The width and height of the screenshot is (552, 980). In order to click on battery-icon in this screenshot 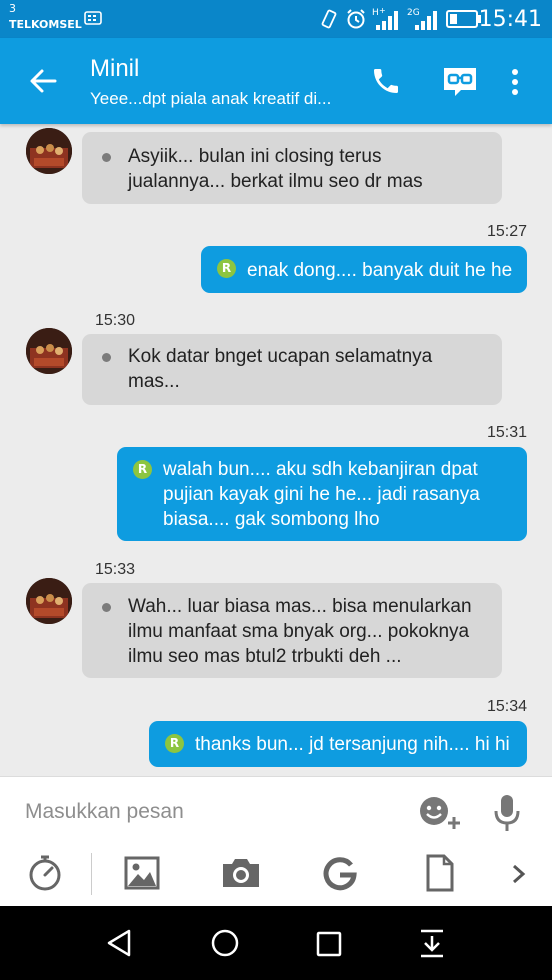, I will do `click(463, 19)`.